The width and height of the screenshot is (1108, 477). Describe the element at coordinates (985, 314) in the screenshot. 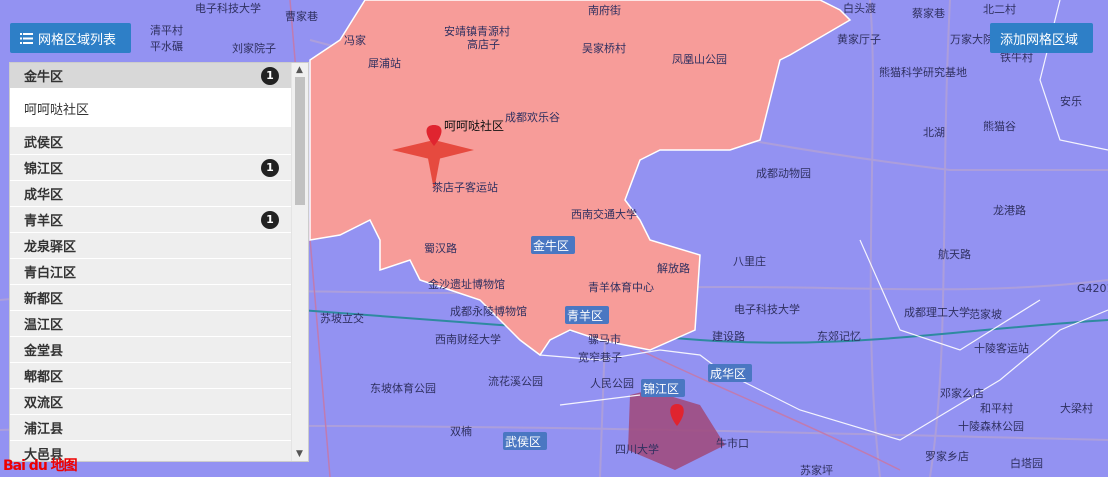

I see `svg-text: 范家坡` at that location.